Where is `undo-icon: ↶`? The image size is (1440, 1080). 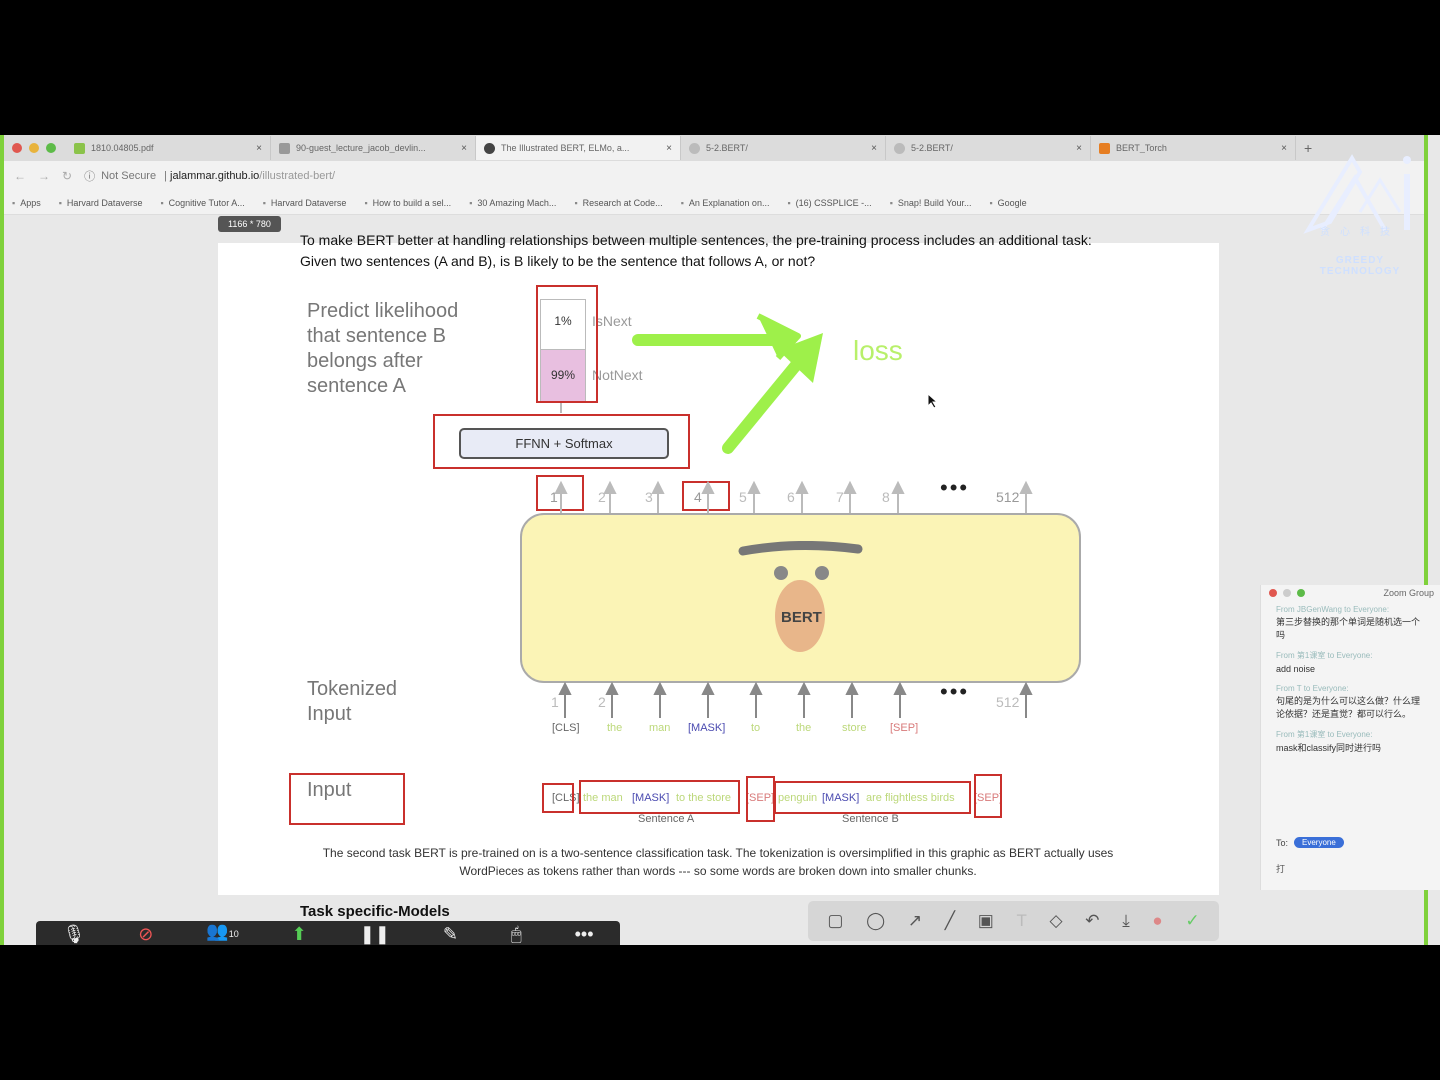 undo-icon: ↶ is located at coordinates (1092, 921).